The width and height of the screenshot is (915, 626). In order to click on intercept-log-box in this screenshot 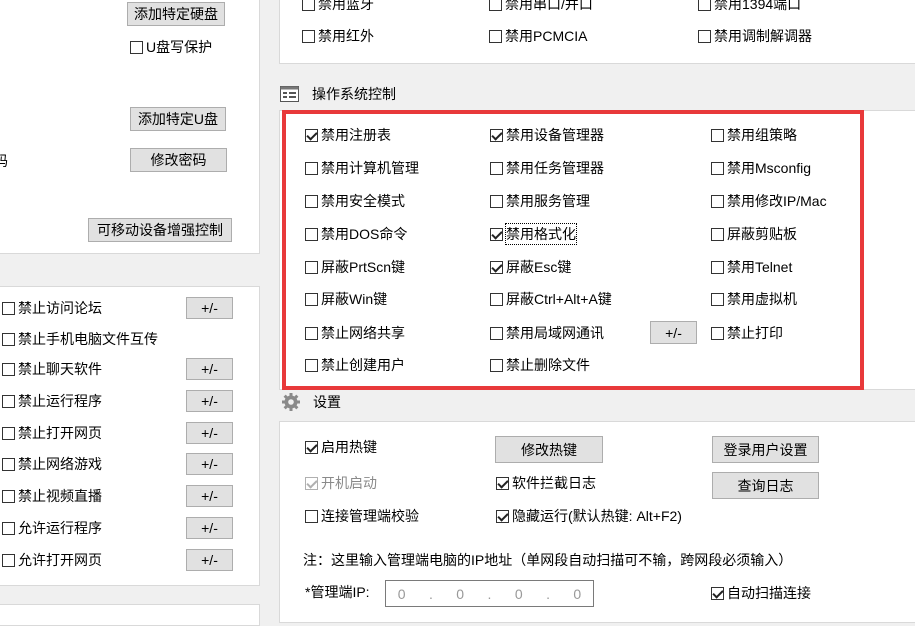, I will do `click(502, 483)`.